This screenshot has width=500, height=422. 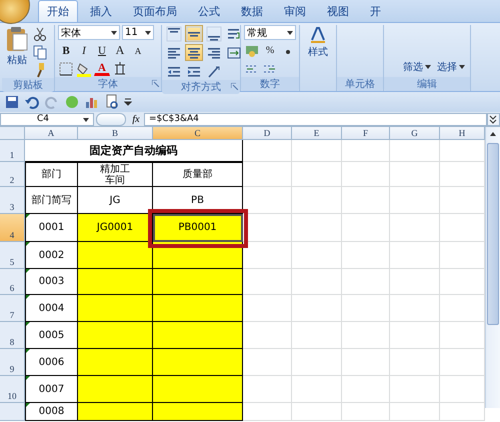 I want to click on row-header: 5, so click(x=12, y=255).